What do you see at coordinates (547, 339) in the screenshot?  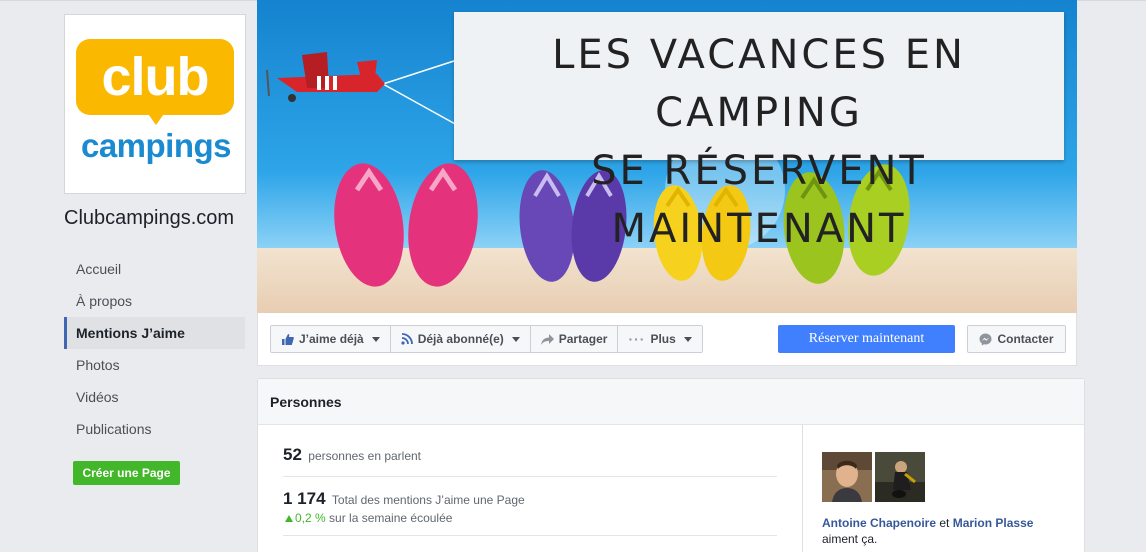 I see `share-arrow-icon` at bounding box center [547, 339].